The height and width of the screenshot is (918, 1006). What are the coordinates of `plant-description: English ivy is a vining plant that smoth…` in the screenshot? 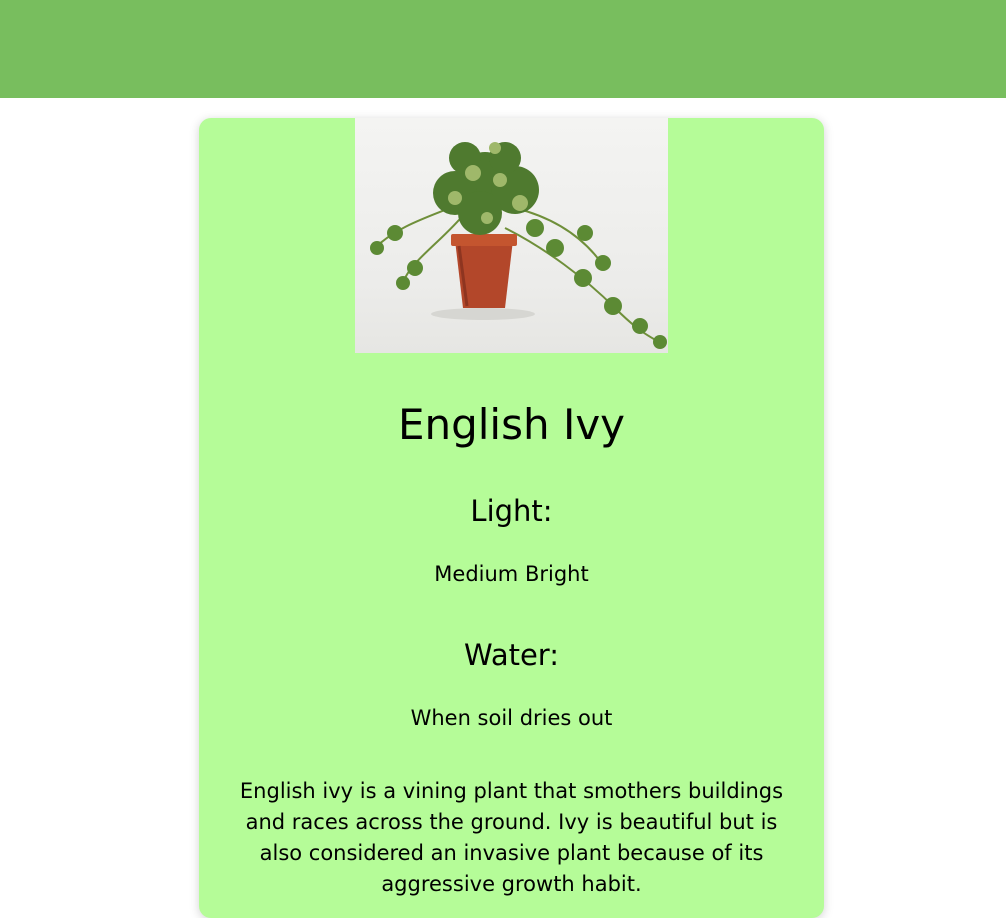 It's located at (511, 837).